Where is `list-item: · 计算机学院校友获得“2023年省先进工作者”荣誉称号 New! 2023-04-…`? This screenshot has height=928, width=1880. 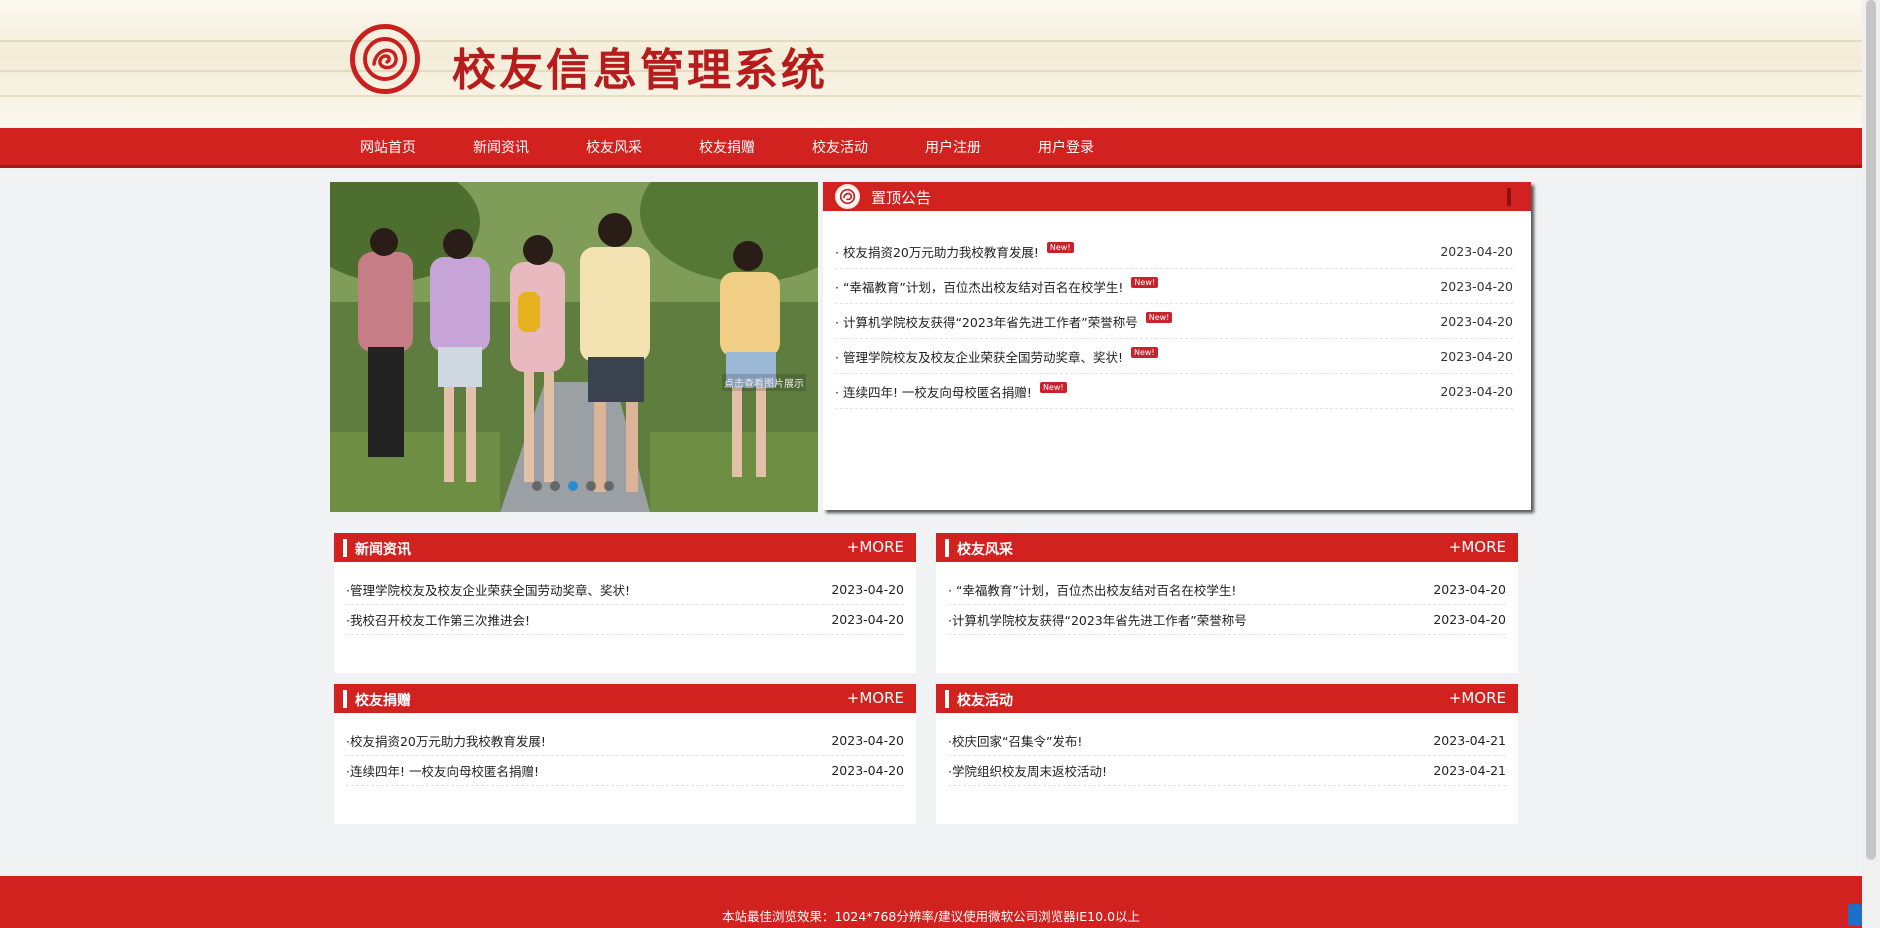 list-item: · 计算机学院校友获得“2023年省先进工作者”荣誉称号 New! 2023-04-… is located at coordinates (1174, 321).